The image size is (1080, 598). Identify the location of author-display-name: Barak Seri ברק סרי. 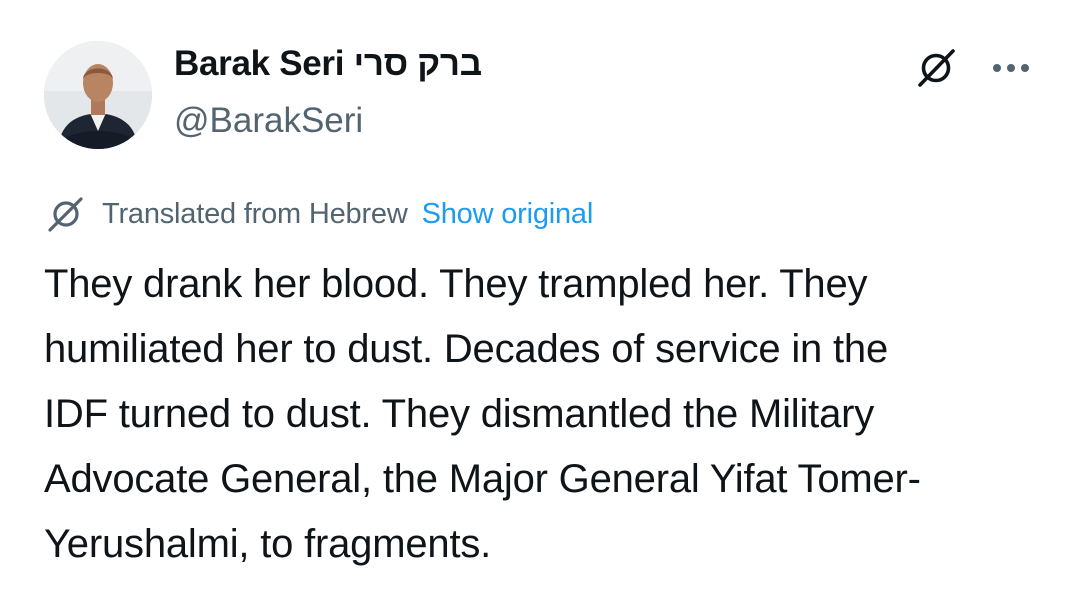
(328, 64).